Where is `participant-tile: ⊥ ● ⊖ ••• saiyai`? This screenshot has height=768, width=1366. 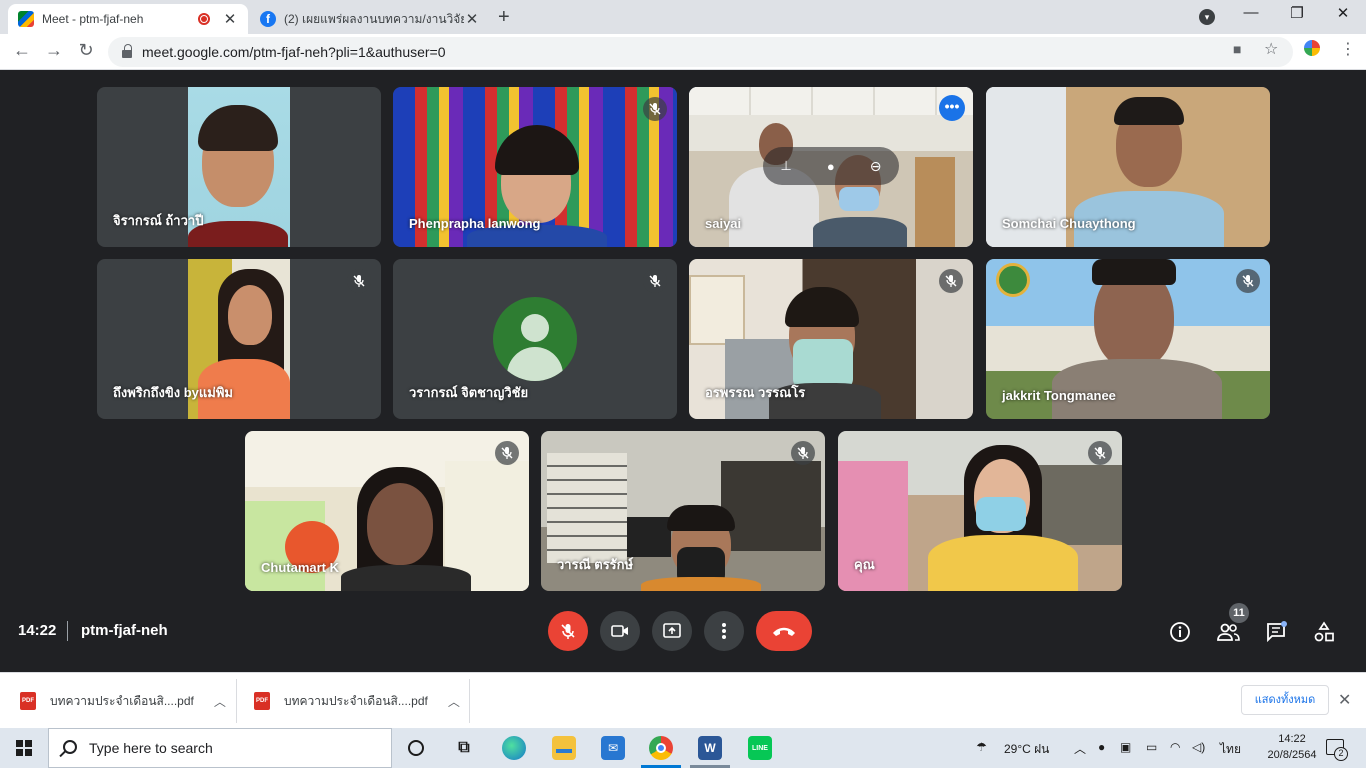
participant-tile: ⊥ ● ⊖ ••• saiyai is located at coordinates (831, 167).